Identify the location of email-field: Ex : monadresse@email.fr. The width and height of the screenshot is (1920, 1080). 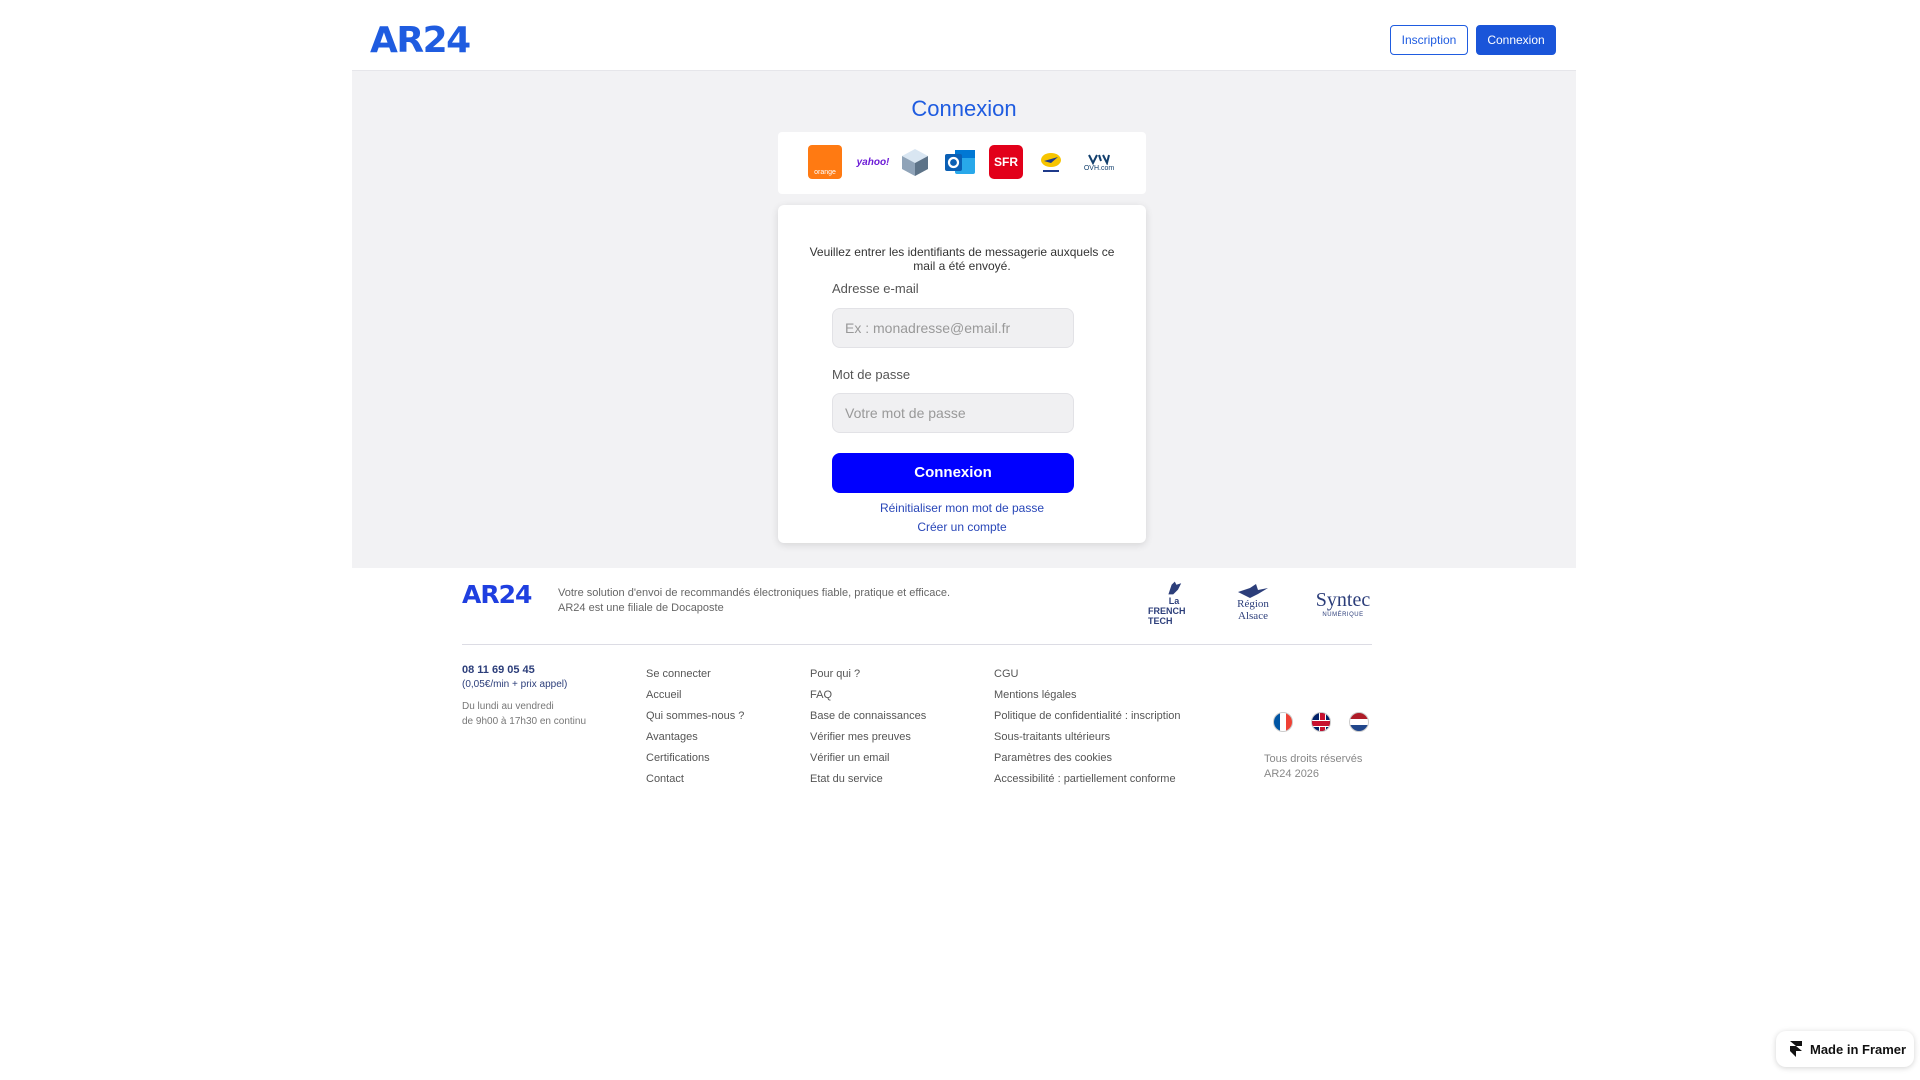
(953, 328).